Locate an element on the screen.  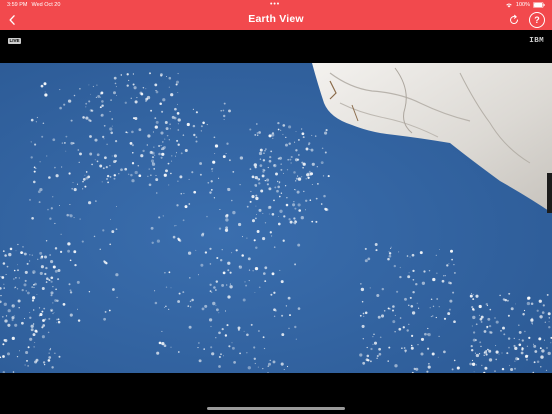
help-button: ? is located at coordinates (537, 20).